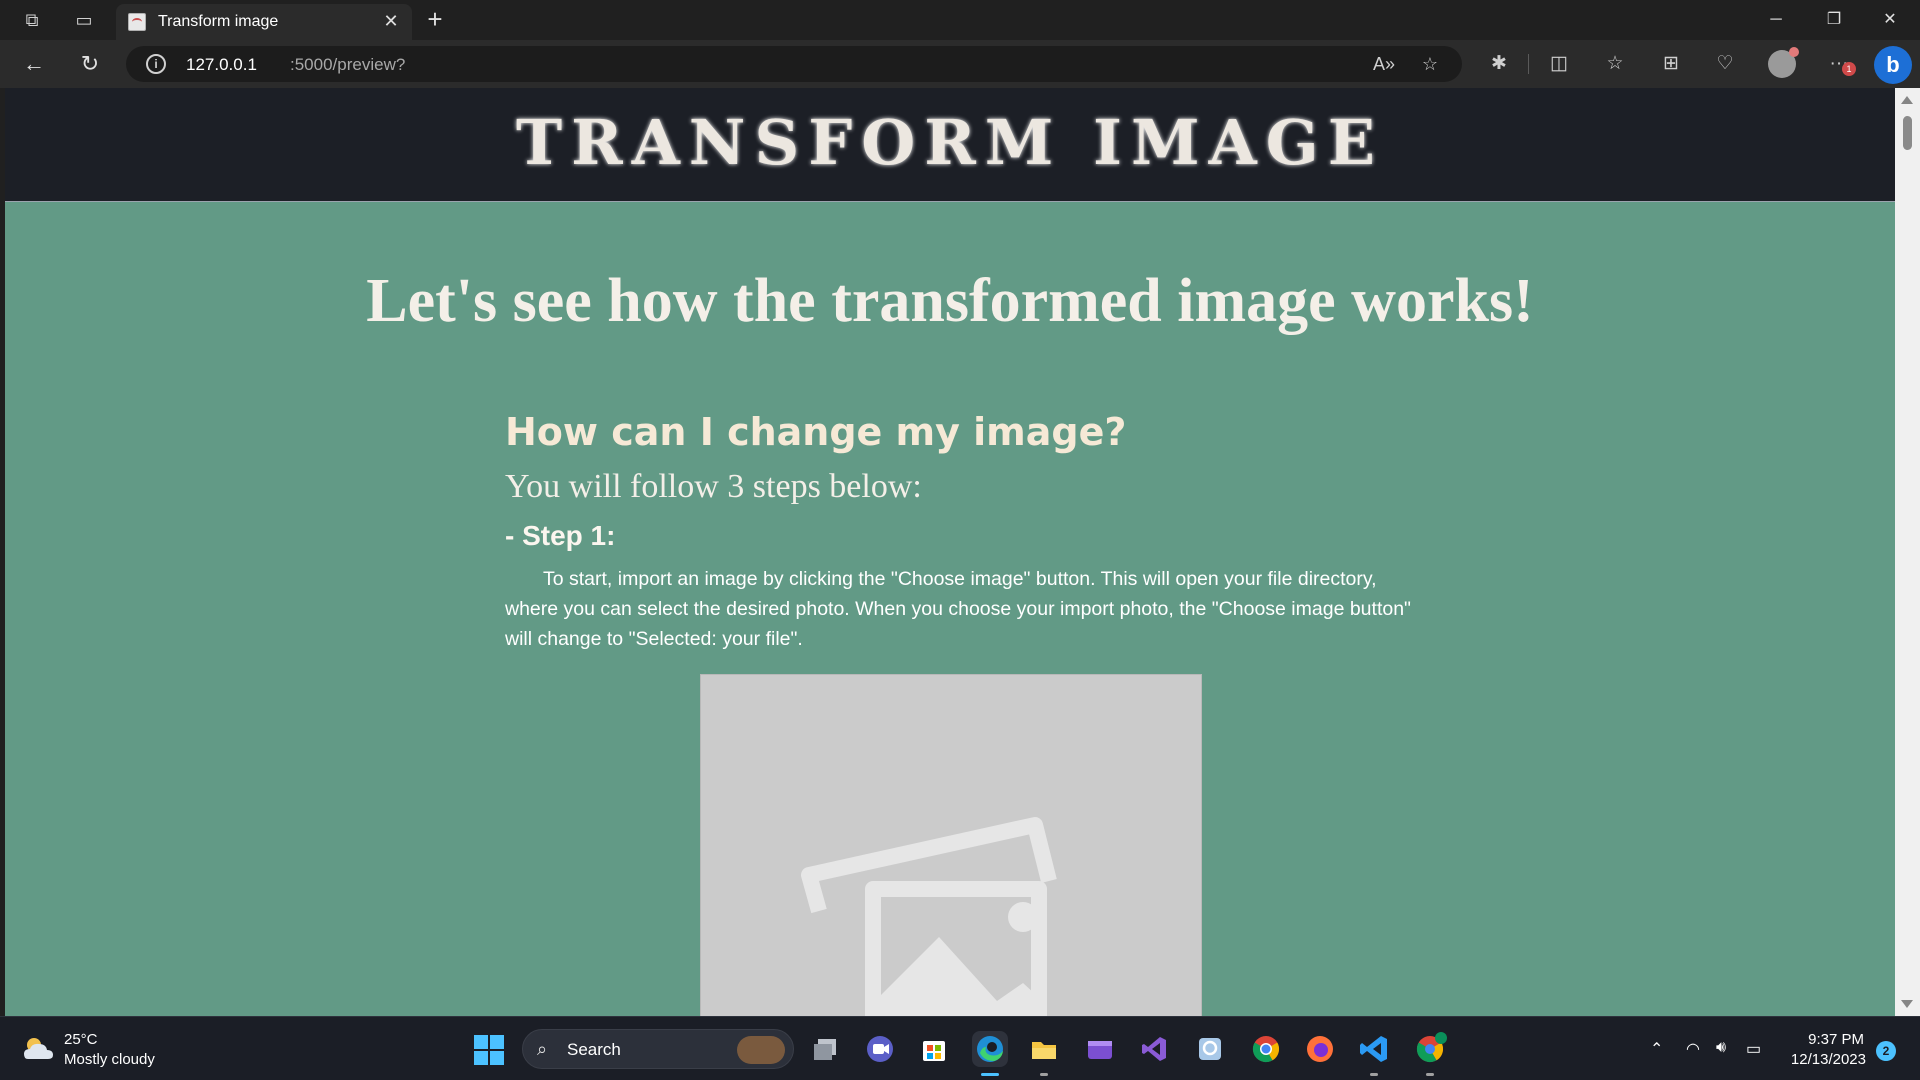 Image resolution: width=1920 pixels, height=1080 pixels. Describe the element at coordinates (1783, 62) in the screenshot. I see `profile-avatar` at that location.